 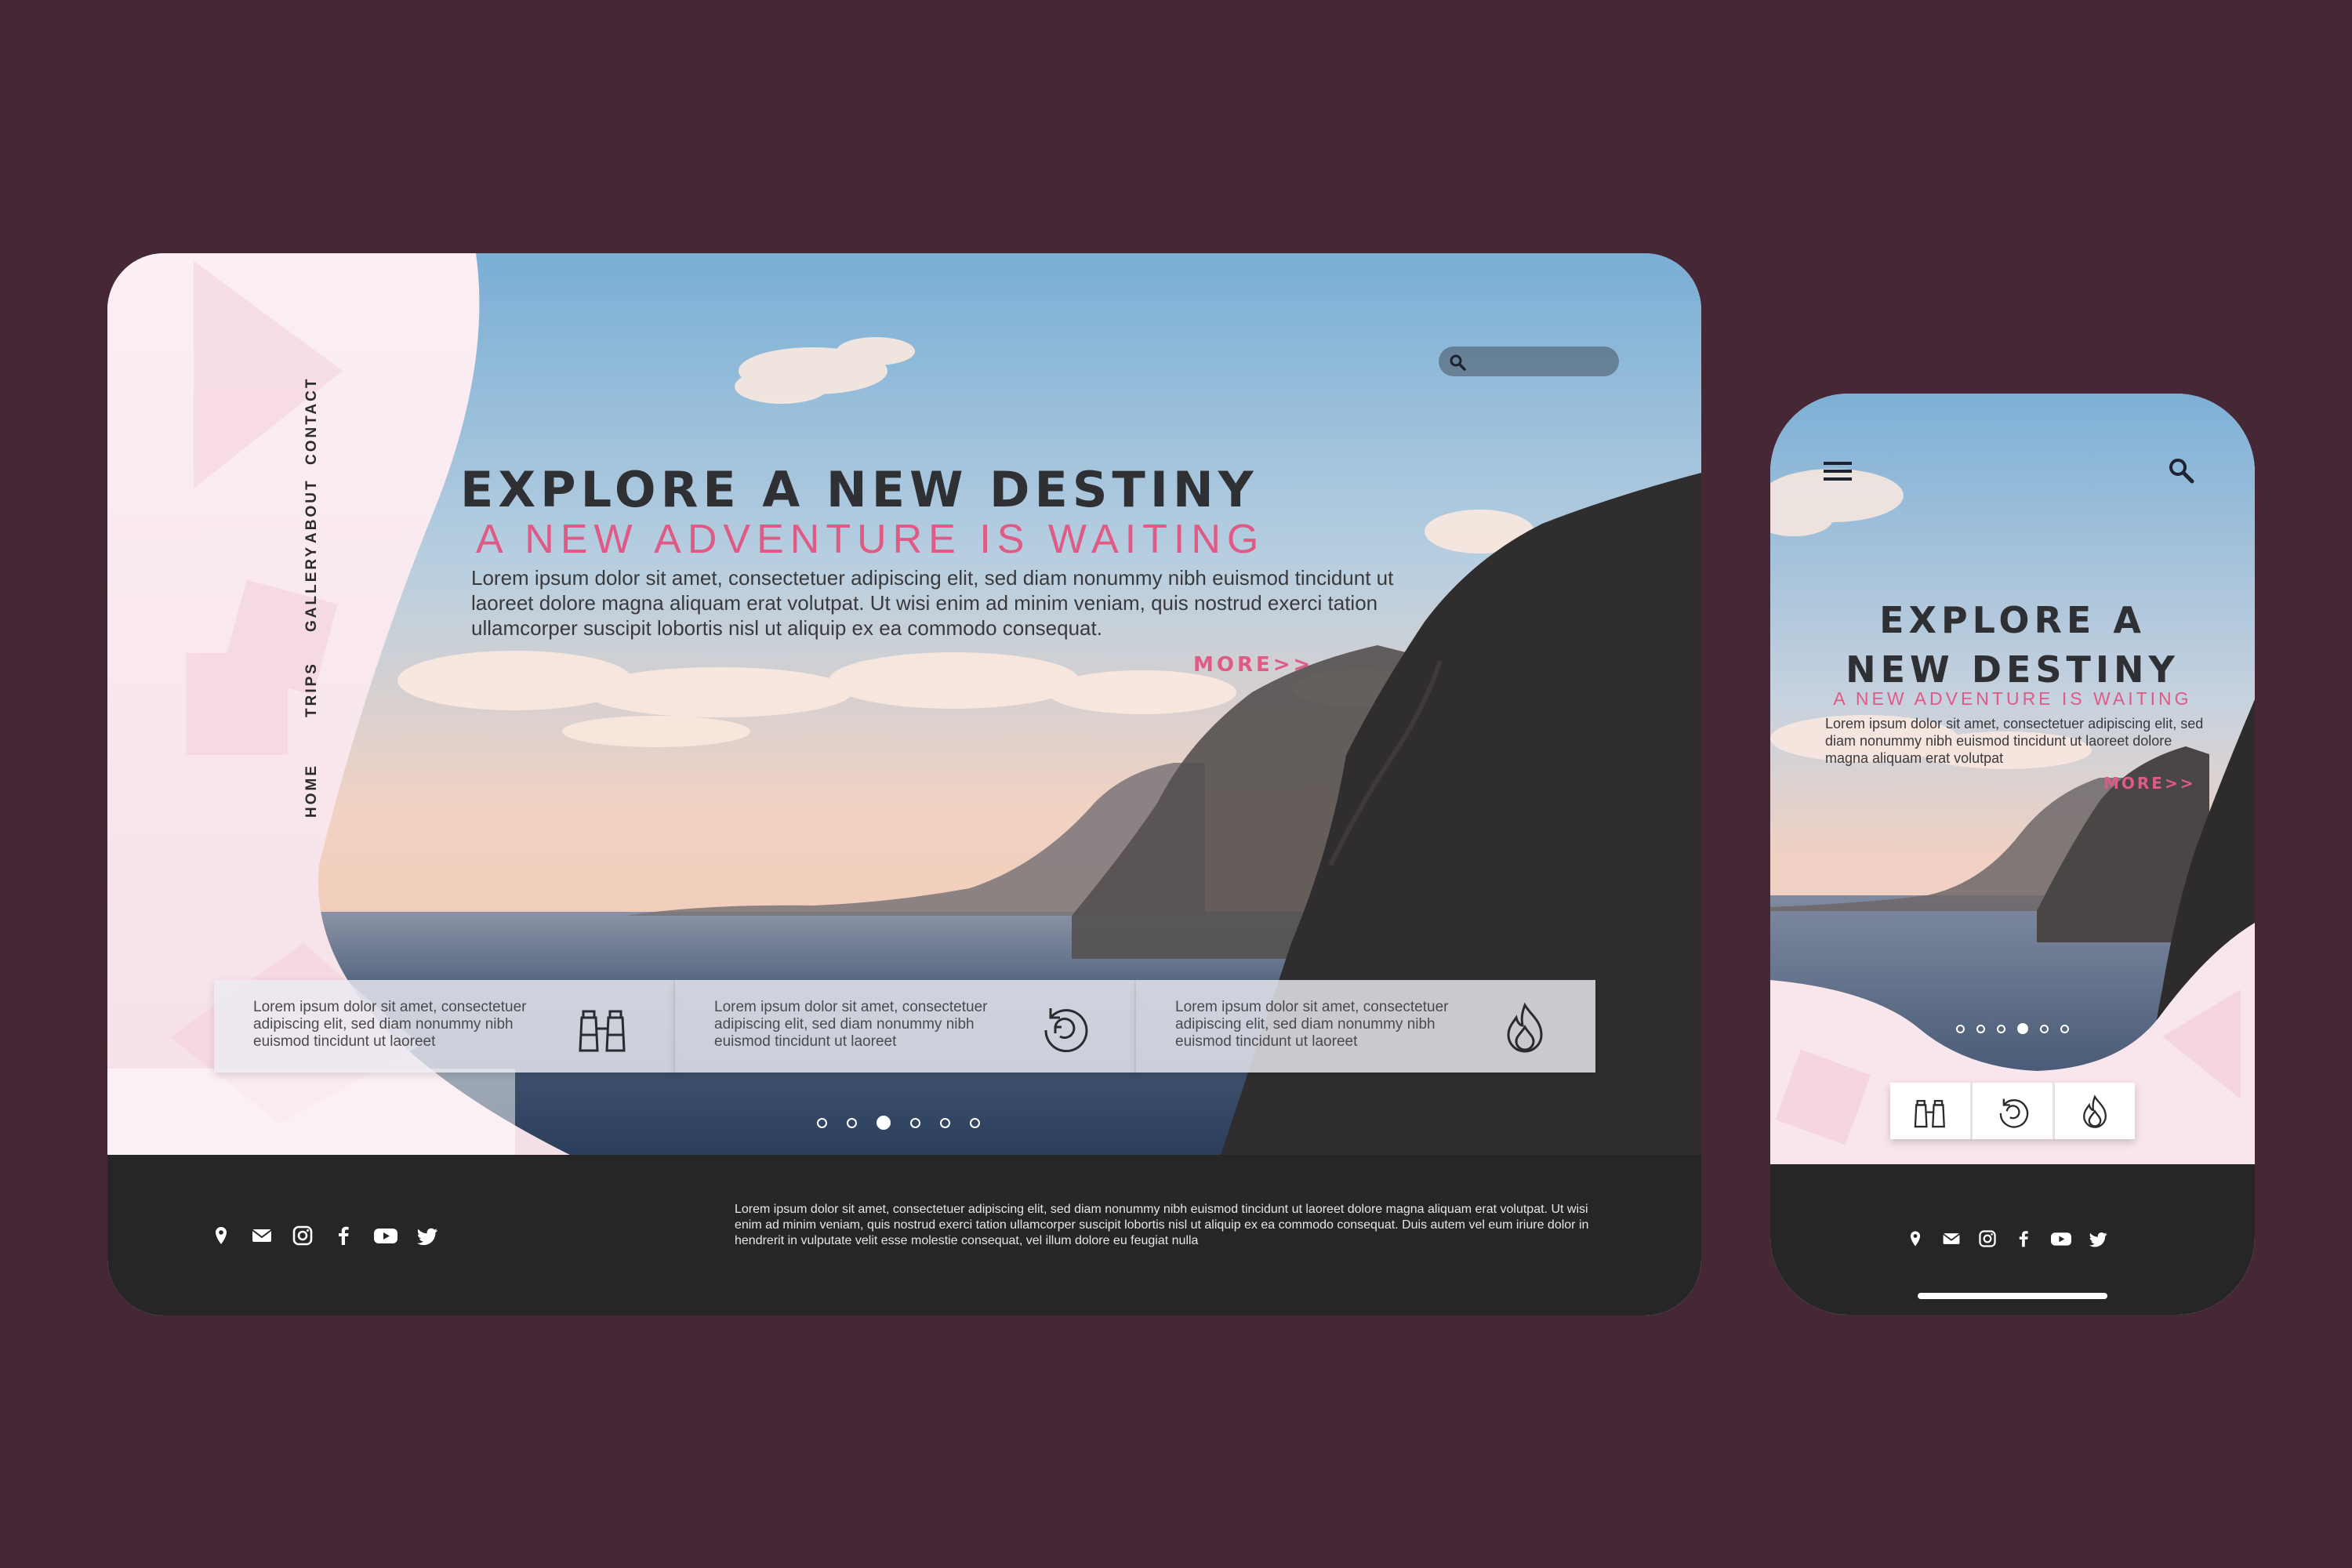 I want to click on mobile-title-line1: EXPLORE A, so click(x=2013, y=620).